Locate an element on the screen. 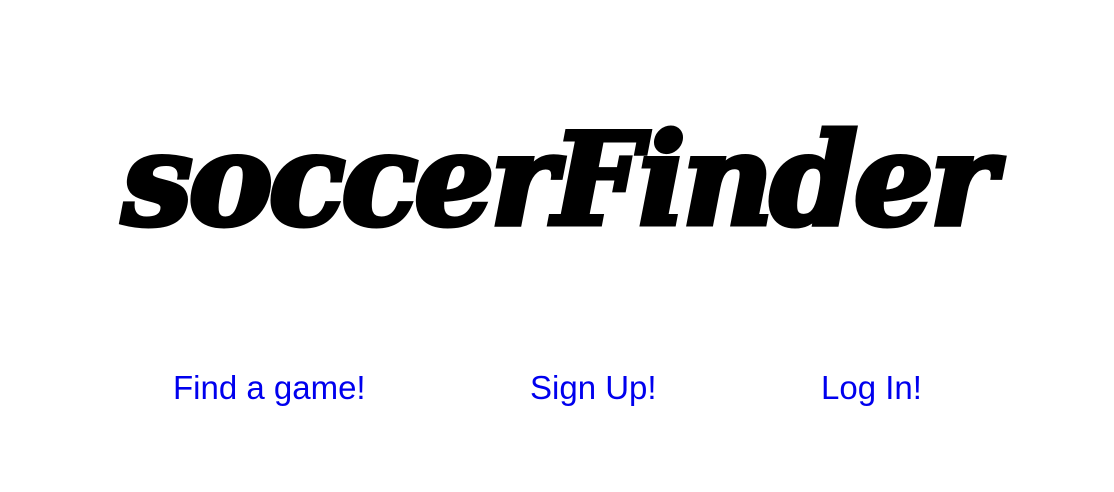 This screenshot has height=492, width=1114. main-nav: Find a game! Sign Up! Log In! is located at coordinates (557, 388).